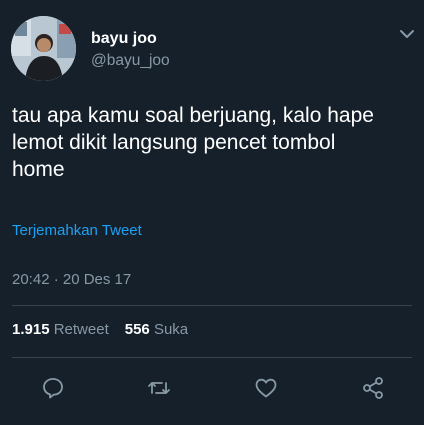  What do you see at coordinates (137, 329) in the screenshot?
I see `like-count: 556` at bounding box center [137, 329].